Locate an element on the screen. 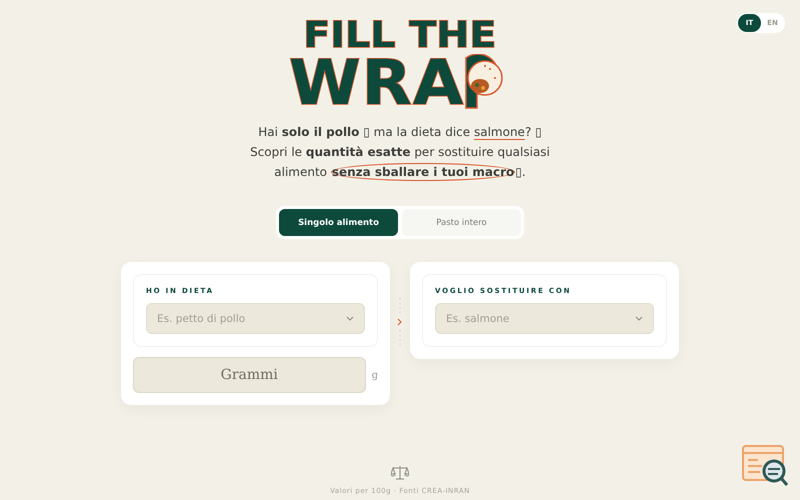 The image size is (800, 500). scale-icon is located at coordinates (400, 473).